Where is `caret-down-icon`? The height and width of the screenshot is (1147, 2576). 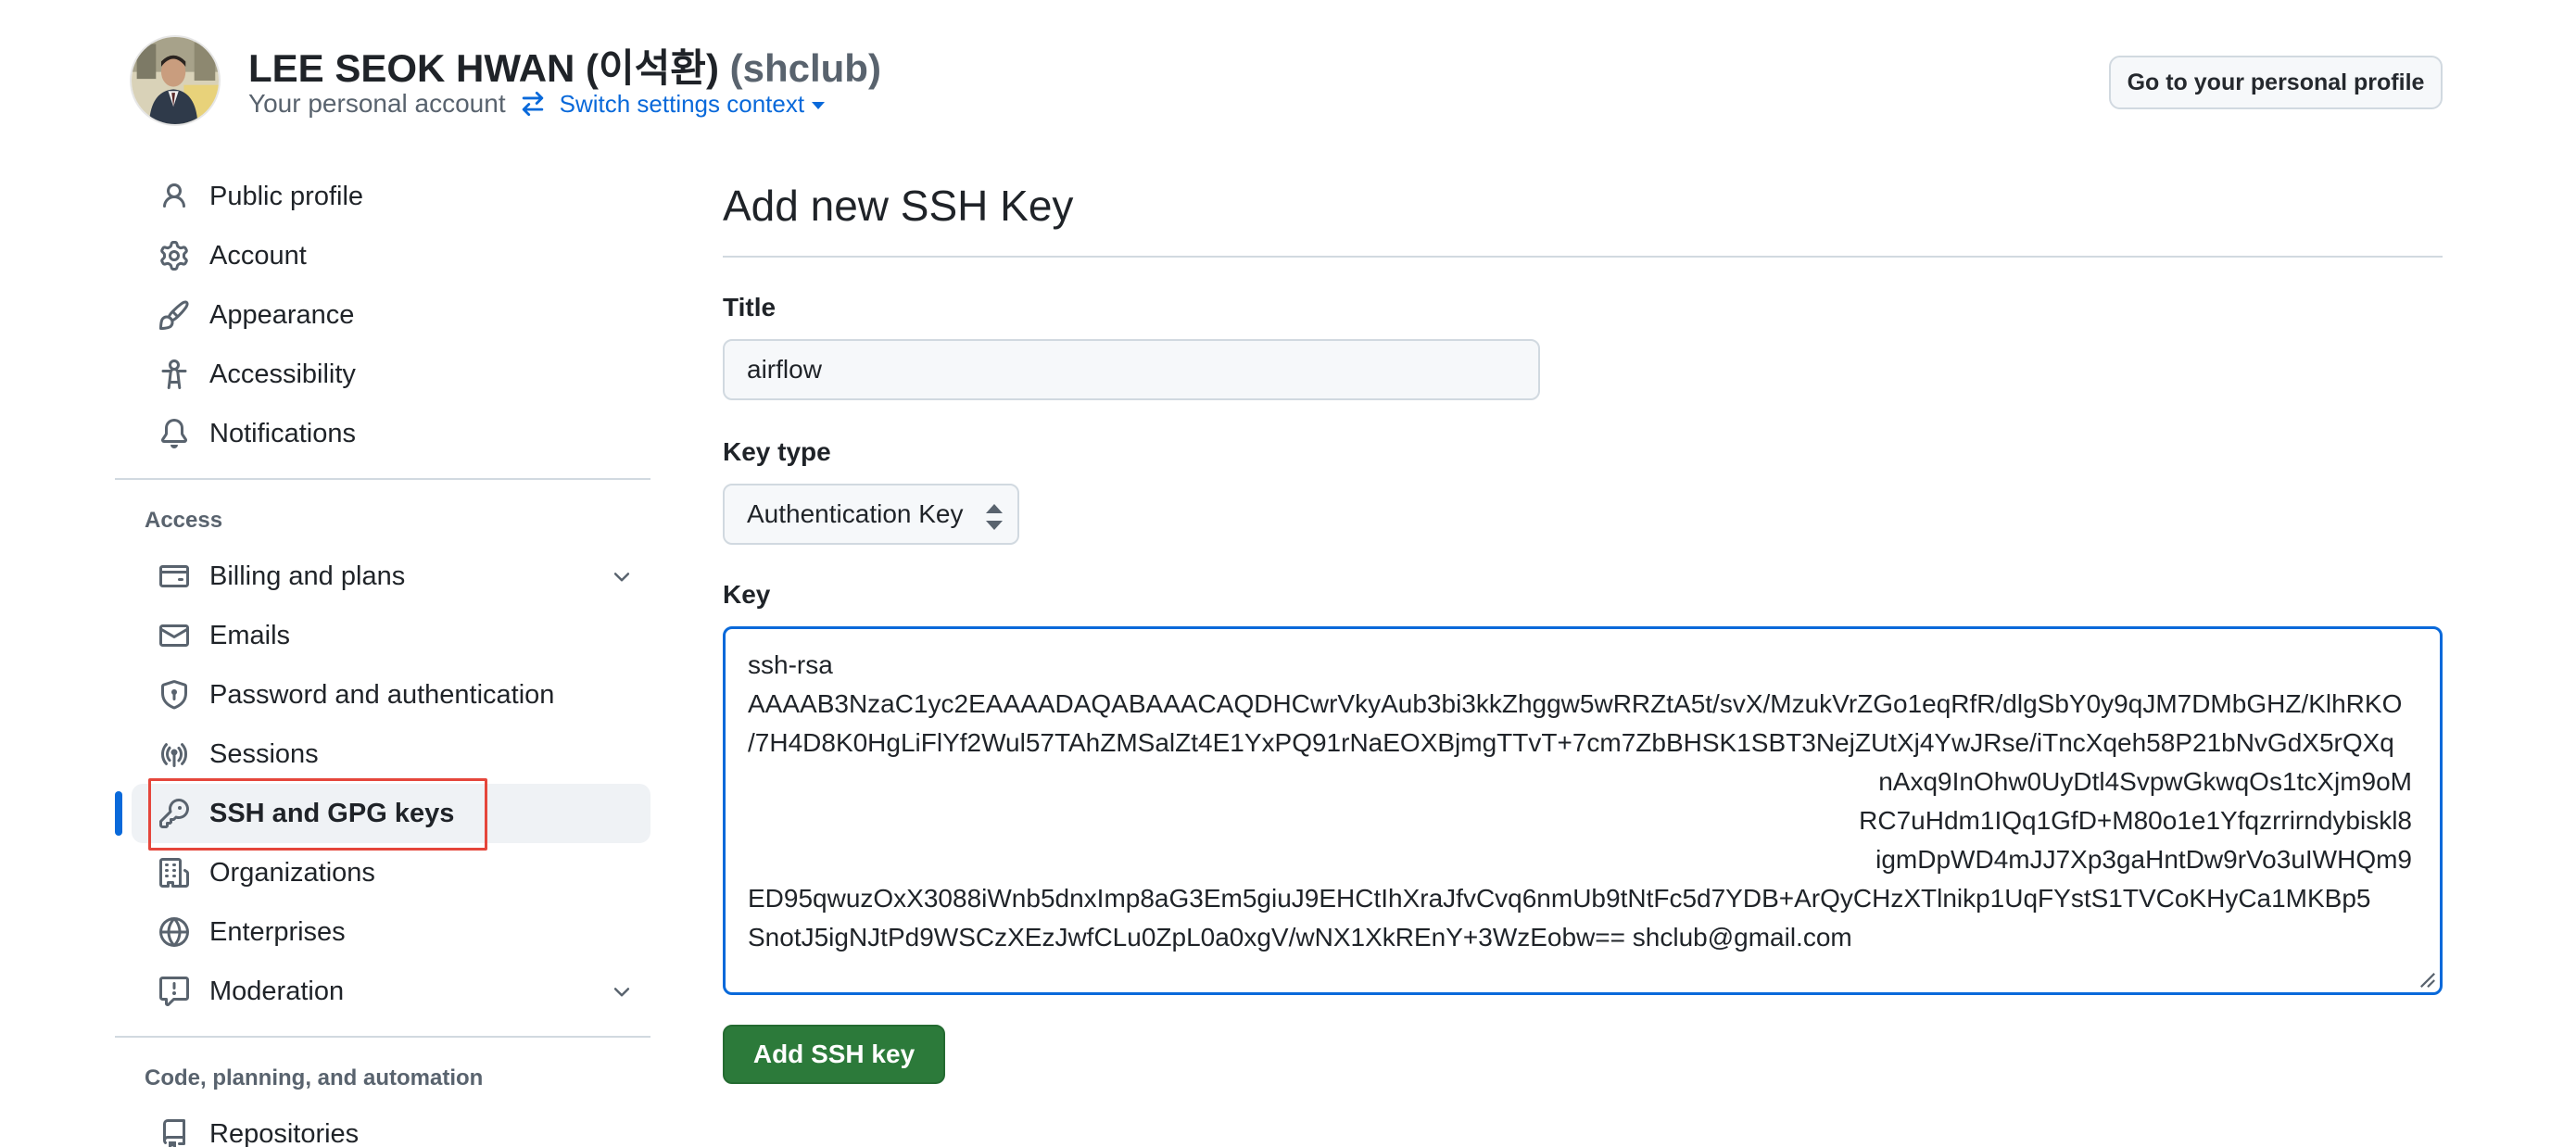 caret-down-icon is located at coordinates (819, 105).